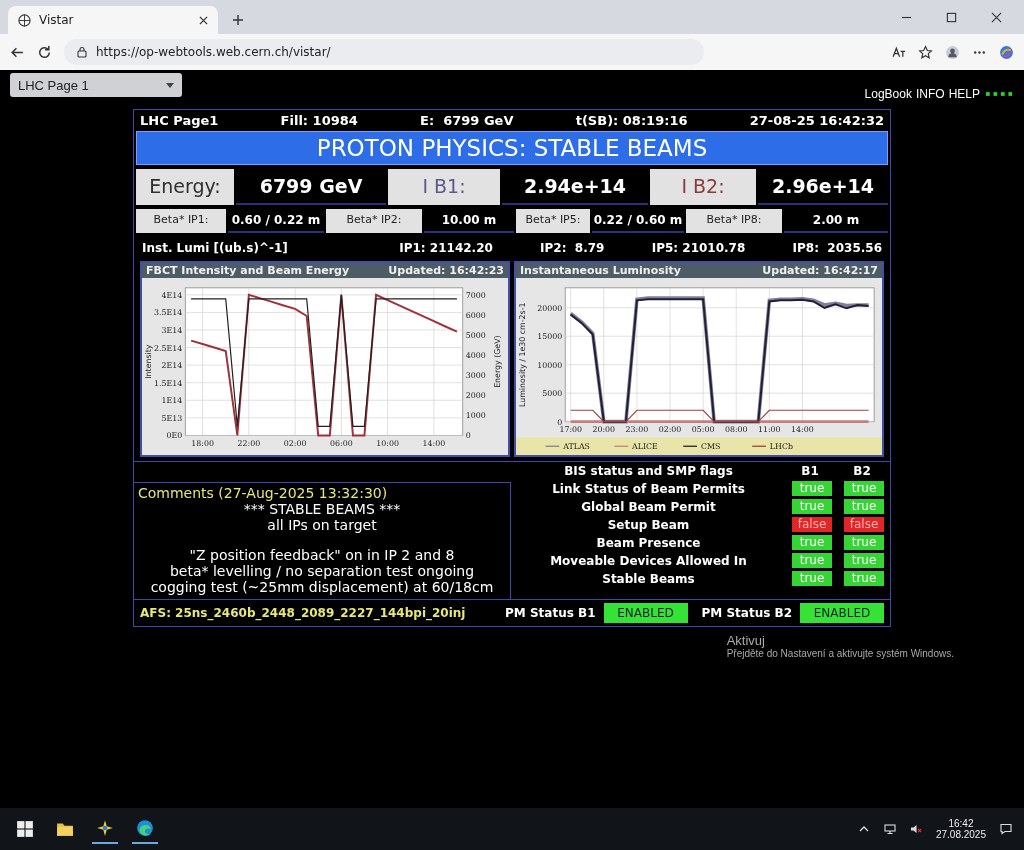  I want to click on legend-label: CMS, so click(710, 447).